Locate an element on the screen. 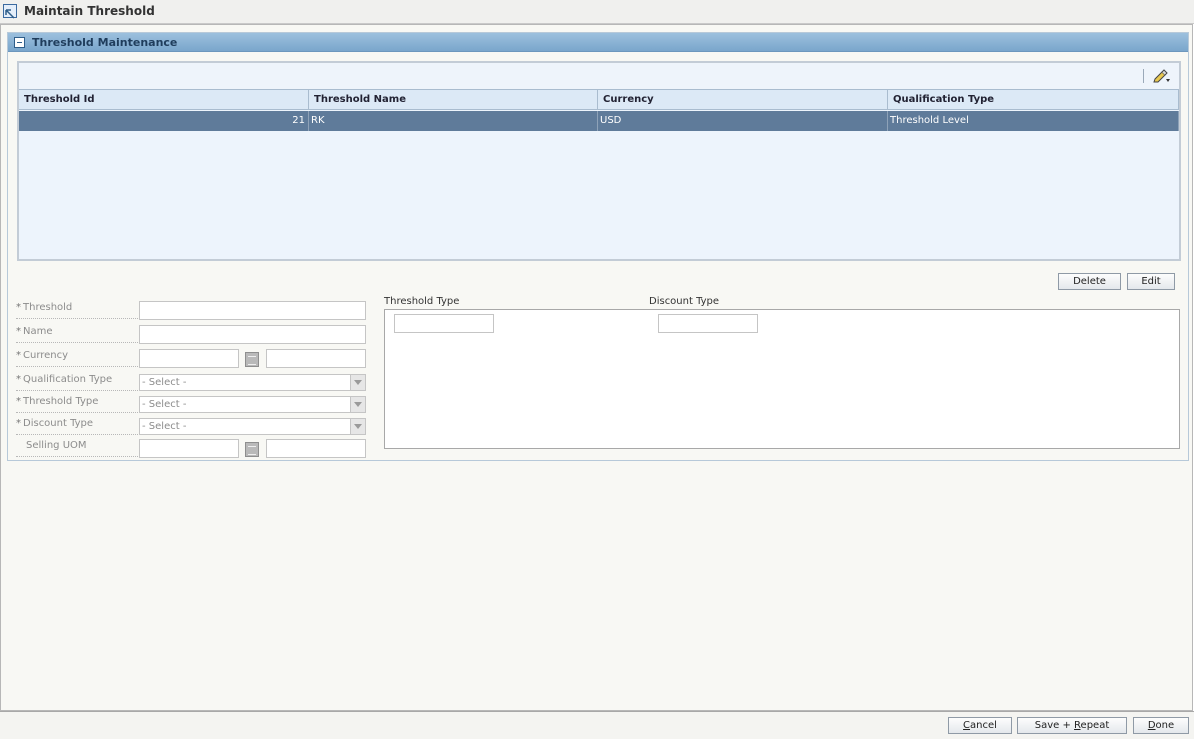 This screenshot has width=1194, height=739. discount-type-label: * Discount Type is located at coordinates (78, 425).